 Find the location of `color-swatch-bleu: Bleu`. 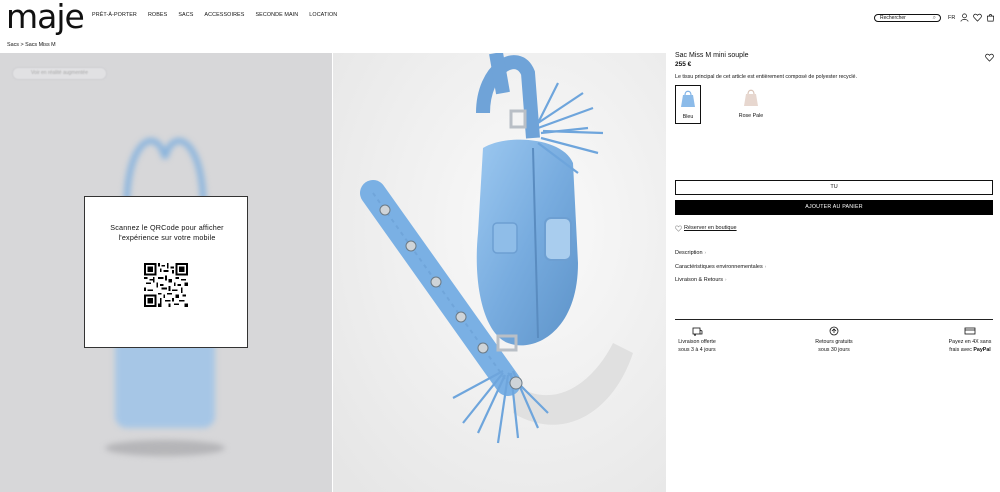

color-swatch-bleu: Bleu is located at coordinates (688, 104).